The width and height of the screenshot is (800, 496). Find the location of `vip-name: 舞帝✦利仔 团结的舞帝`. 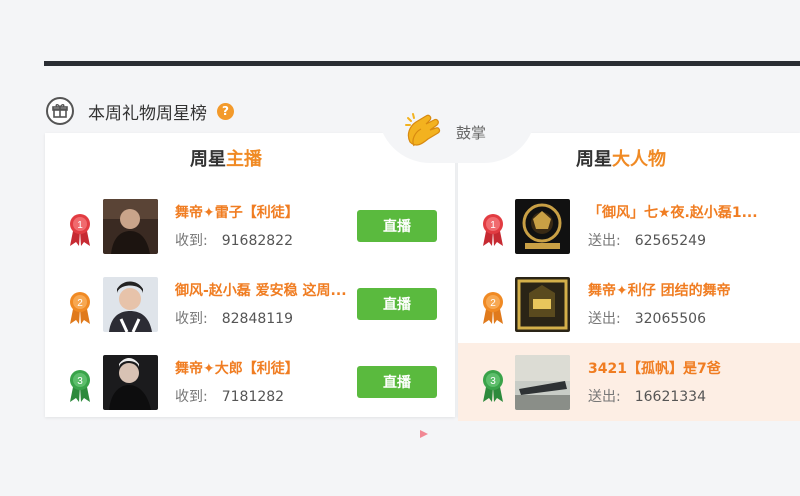

vip-name: 舞帝✦利仔 团结的舞帝 is located at coordinates (659, 290).